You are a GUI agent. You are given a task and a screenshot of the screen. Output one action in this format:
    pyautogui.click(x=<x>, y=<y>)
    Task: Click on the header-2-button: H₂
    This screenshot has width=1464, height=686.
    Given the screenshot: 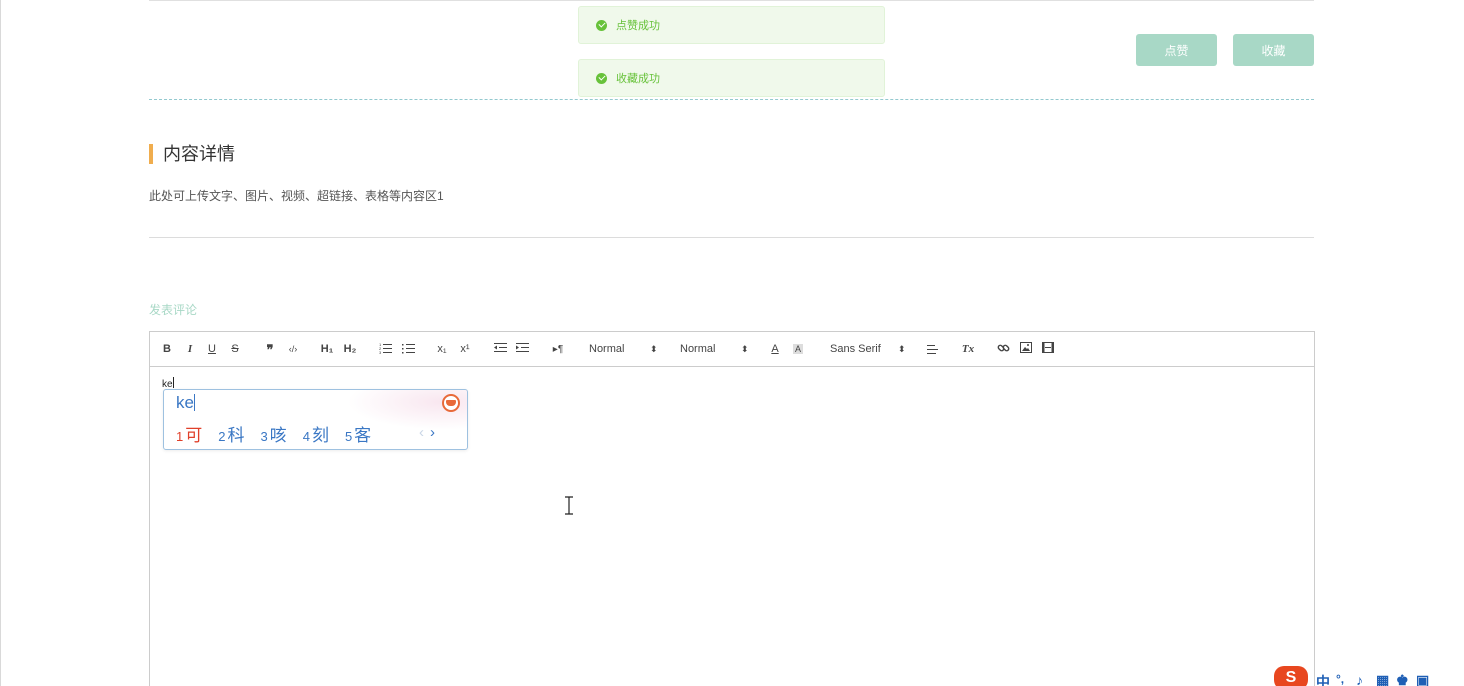 What is the action you would take?
    pyautogui.click(x=350, y=349)
    